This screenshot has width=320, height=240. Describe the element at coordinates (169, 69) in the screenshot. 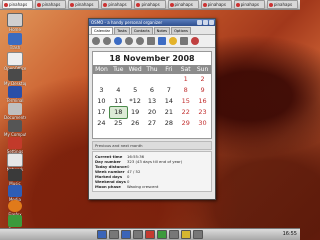

I see `weekday-label: Fri` at that location.